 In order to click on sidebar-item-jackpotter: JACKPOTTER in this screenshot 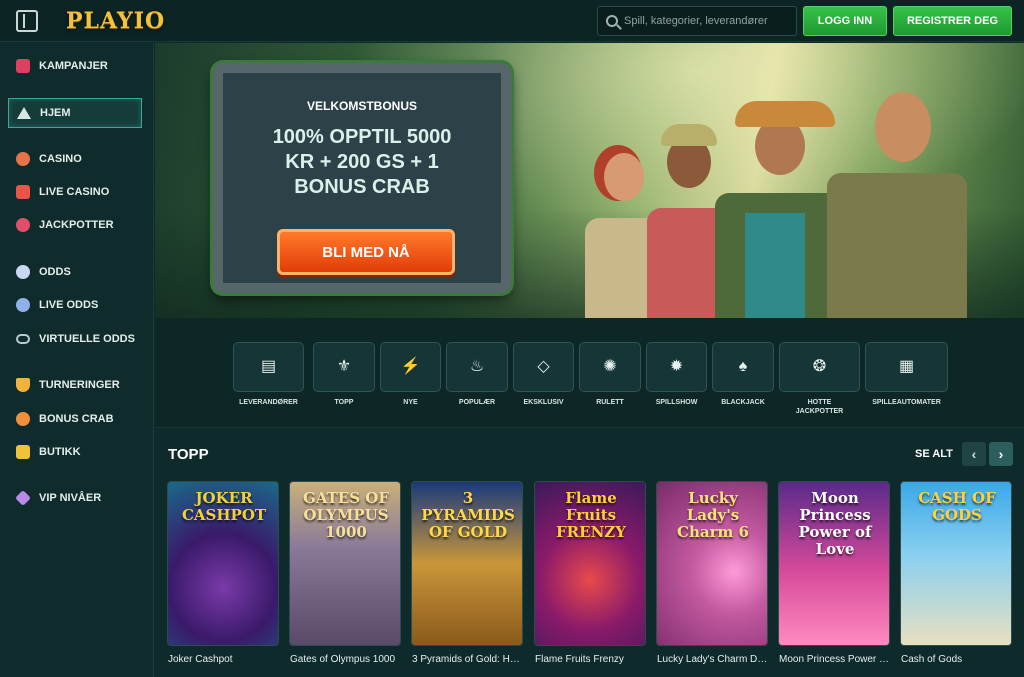, I will do `click(75, 225)`.